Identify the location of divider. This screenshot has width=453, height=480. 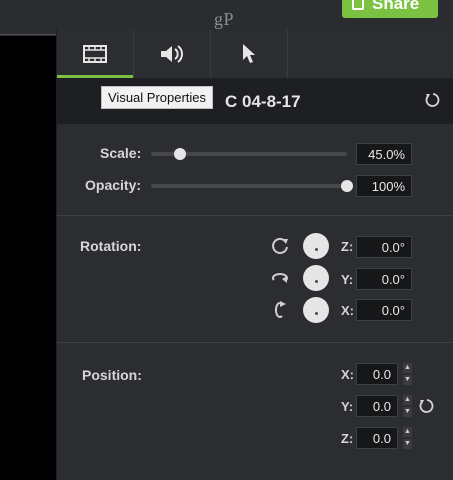
(28, 34).